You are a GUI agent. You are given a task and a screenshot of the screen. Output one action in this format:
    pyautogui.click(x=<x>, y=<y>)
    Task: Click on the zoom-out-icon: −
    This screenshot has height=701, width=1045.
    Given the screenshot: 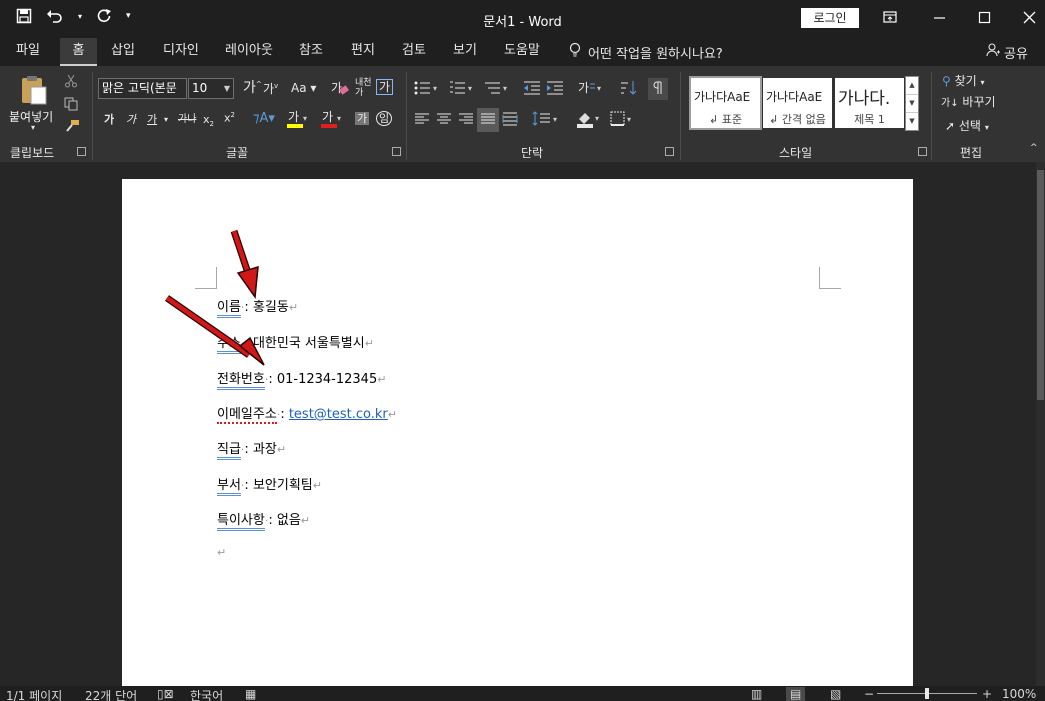 What is the action you would take?
    pyautogui.click(x=869, y=694)
    